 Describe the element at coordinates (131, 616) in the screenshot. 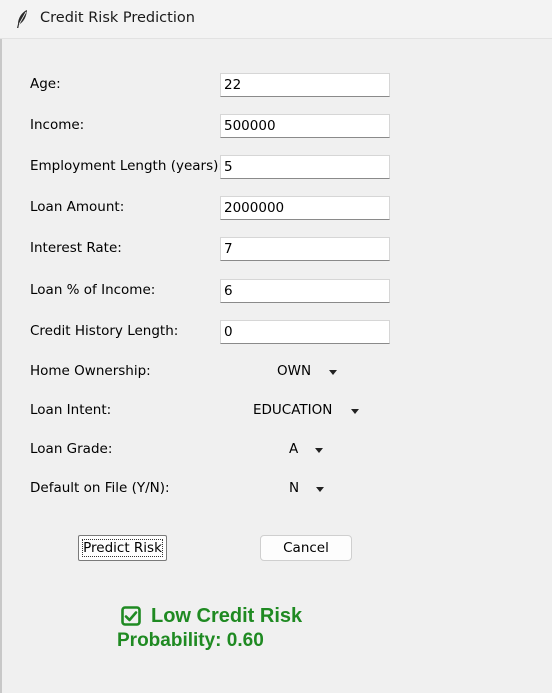

I see `check-box-icon` at that location.